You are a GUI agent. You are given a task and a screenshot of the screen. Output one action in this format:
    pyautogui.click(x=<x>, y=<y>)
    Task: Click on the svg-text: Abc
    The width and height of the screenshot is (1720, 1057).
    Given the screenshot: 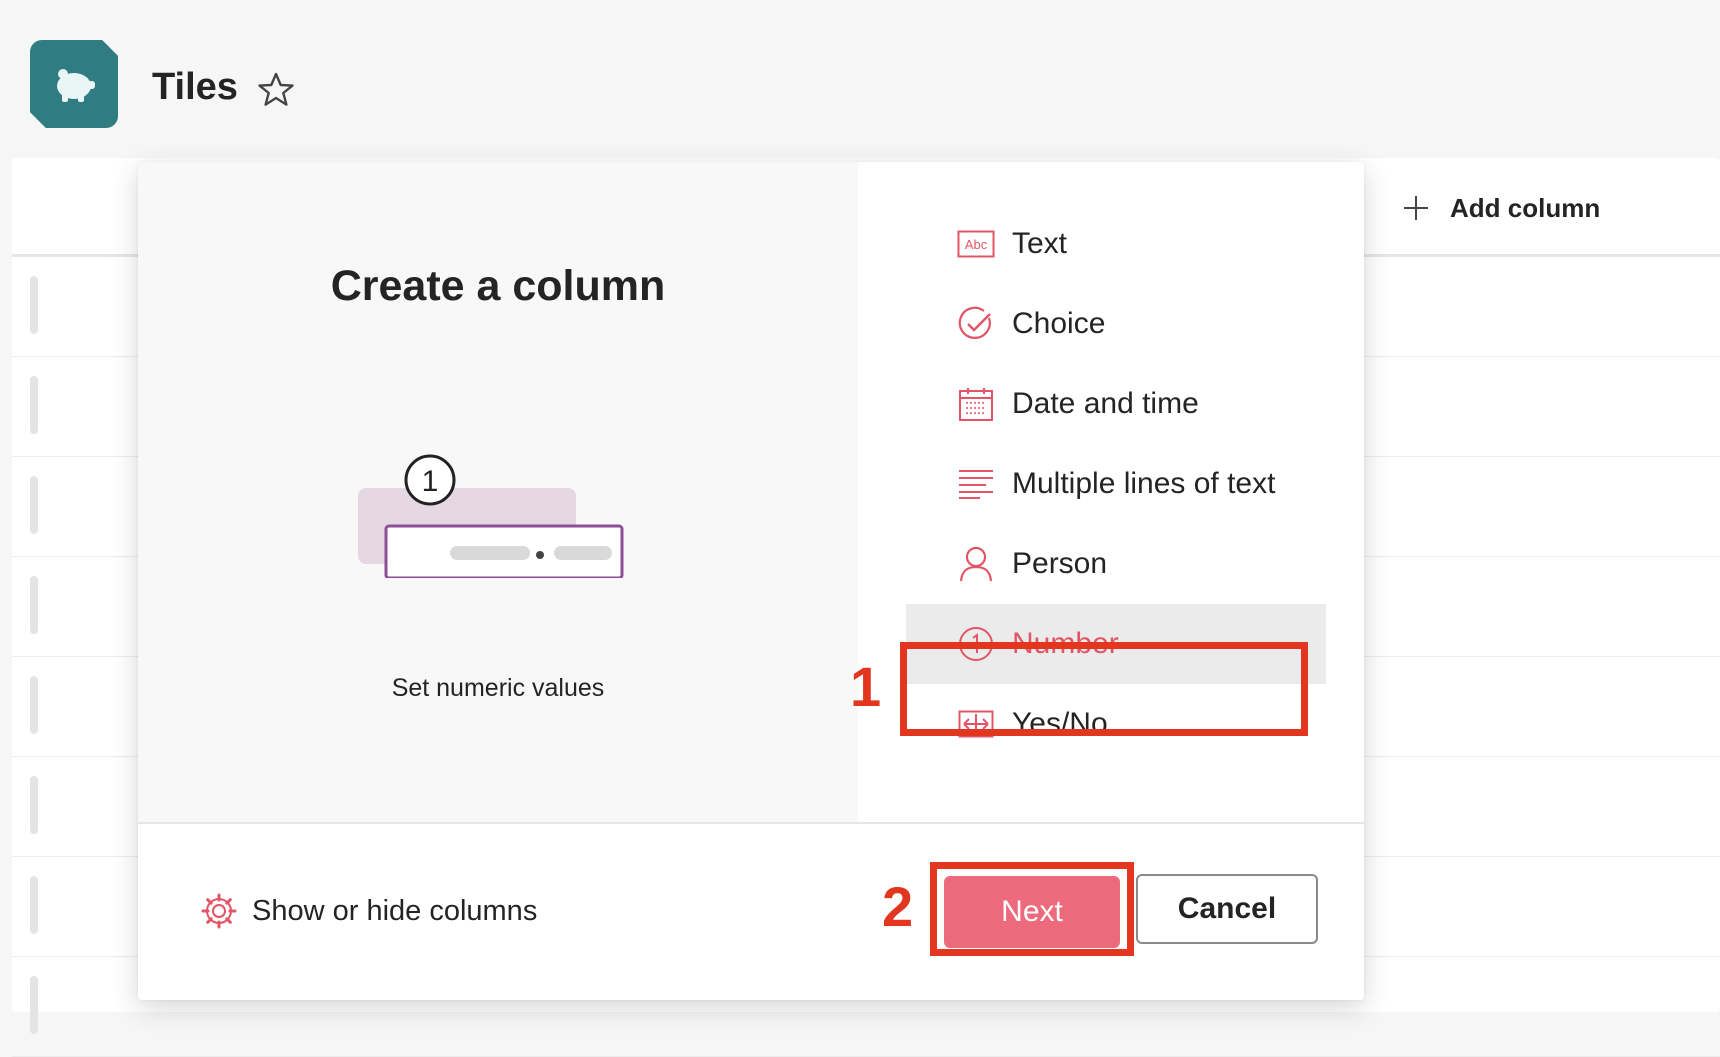 What is the action you would take?
    pyautogui.click(x=976, y=244)
    